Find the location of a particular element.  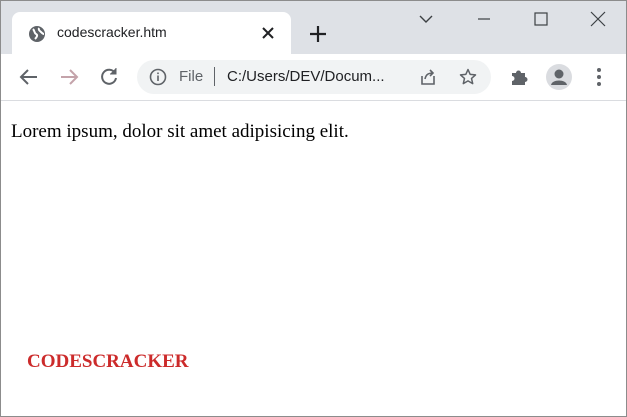

avatar is located at coordinates (559, 77).